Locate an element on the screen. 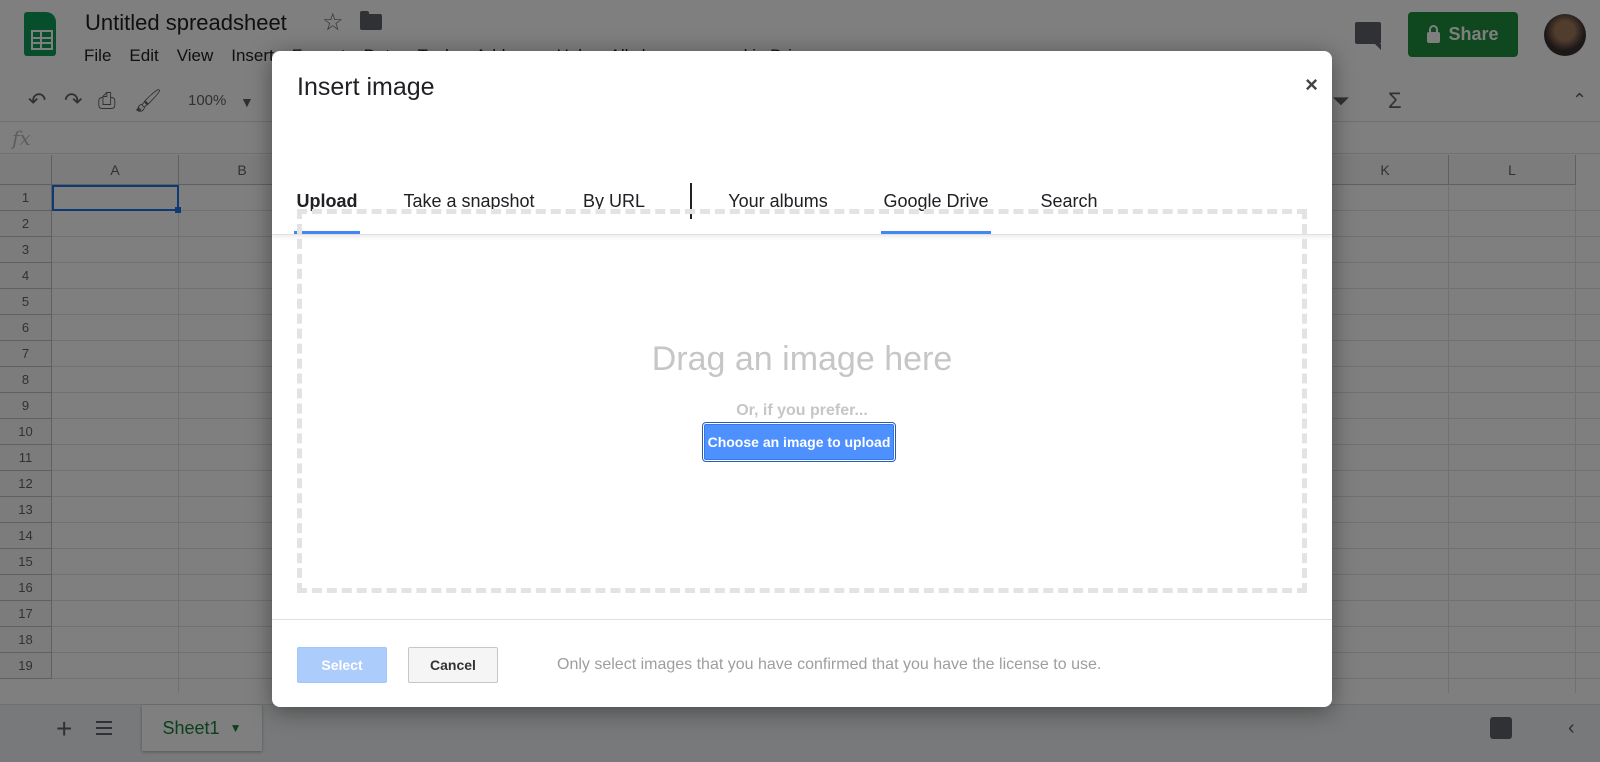 This screenshot has height=762, width=1600. close-icon: × is located at coordinates (1311, 85).